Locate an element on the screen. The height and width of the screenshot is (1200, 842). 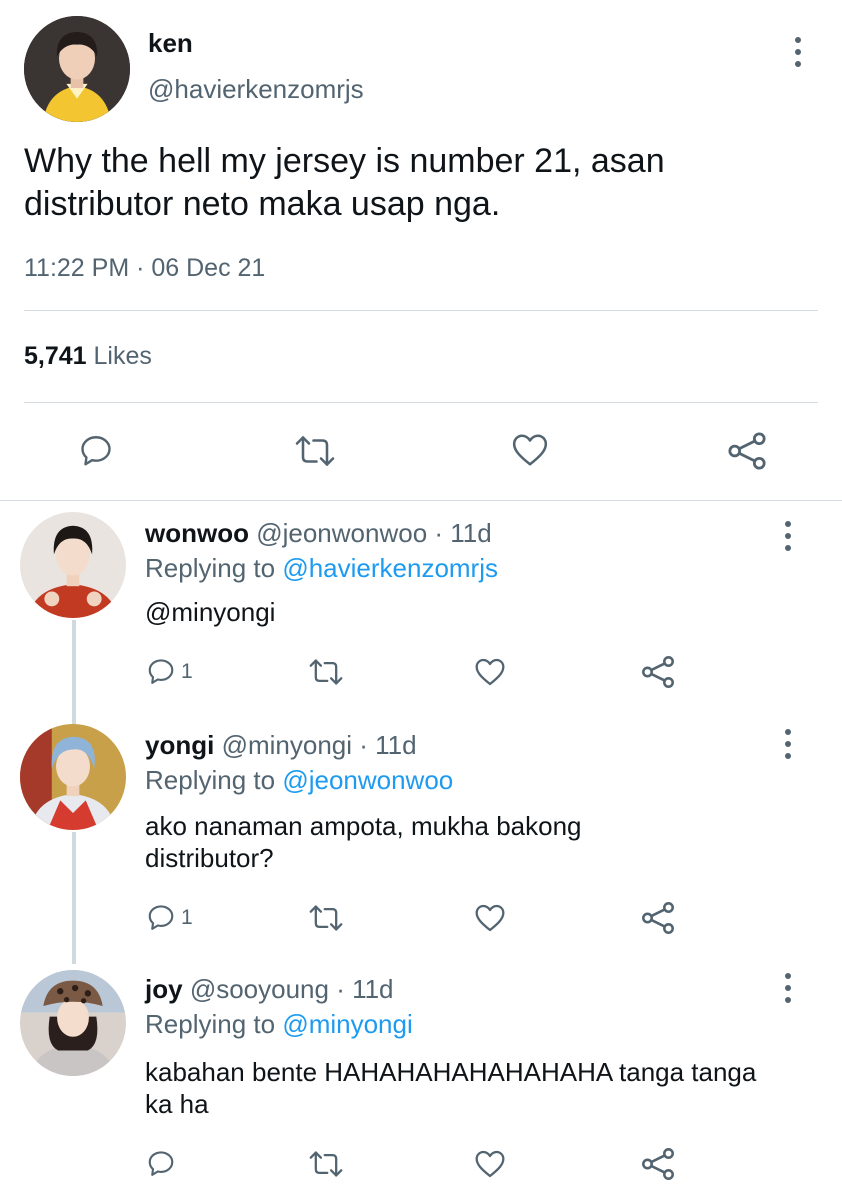
reply-author-name: yongi is located at coordinates (179, 745).